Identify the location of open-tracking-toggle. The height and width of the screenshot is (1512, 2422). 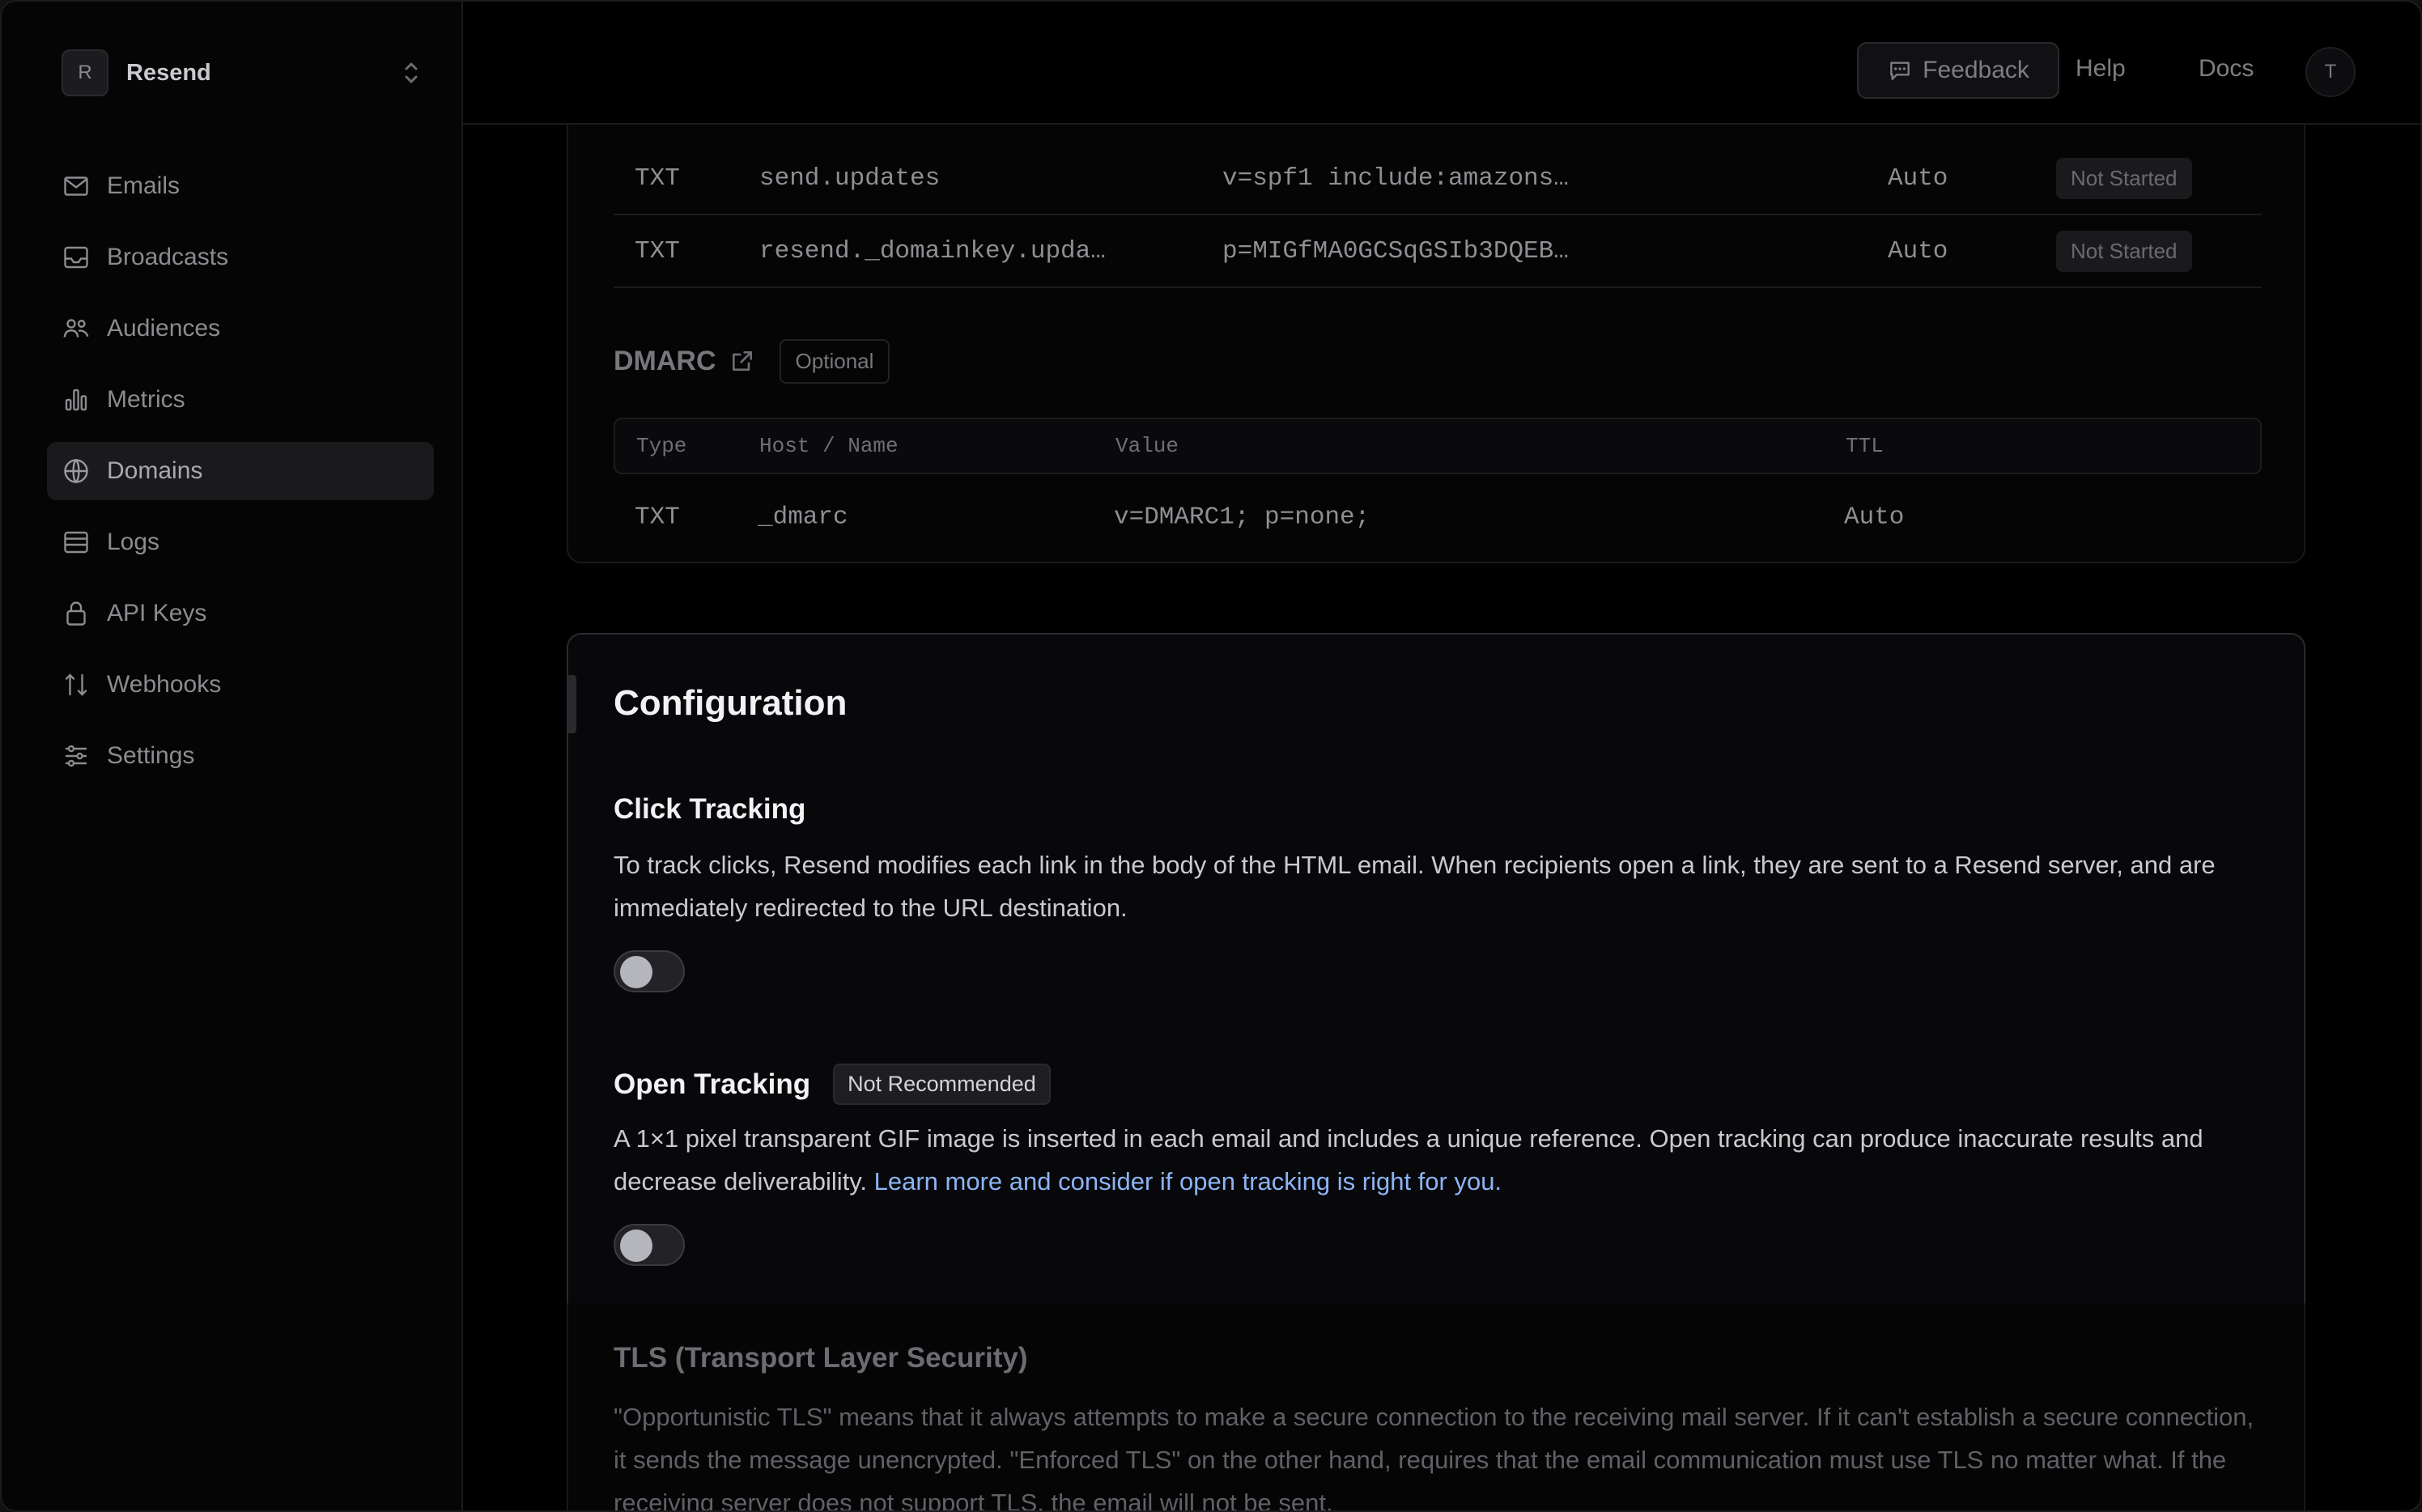
(649, 1245).